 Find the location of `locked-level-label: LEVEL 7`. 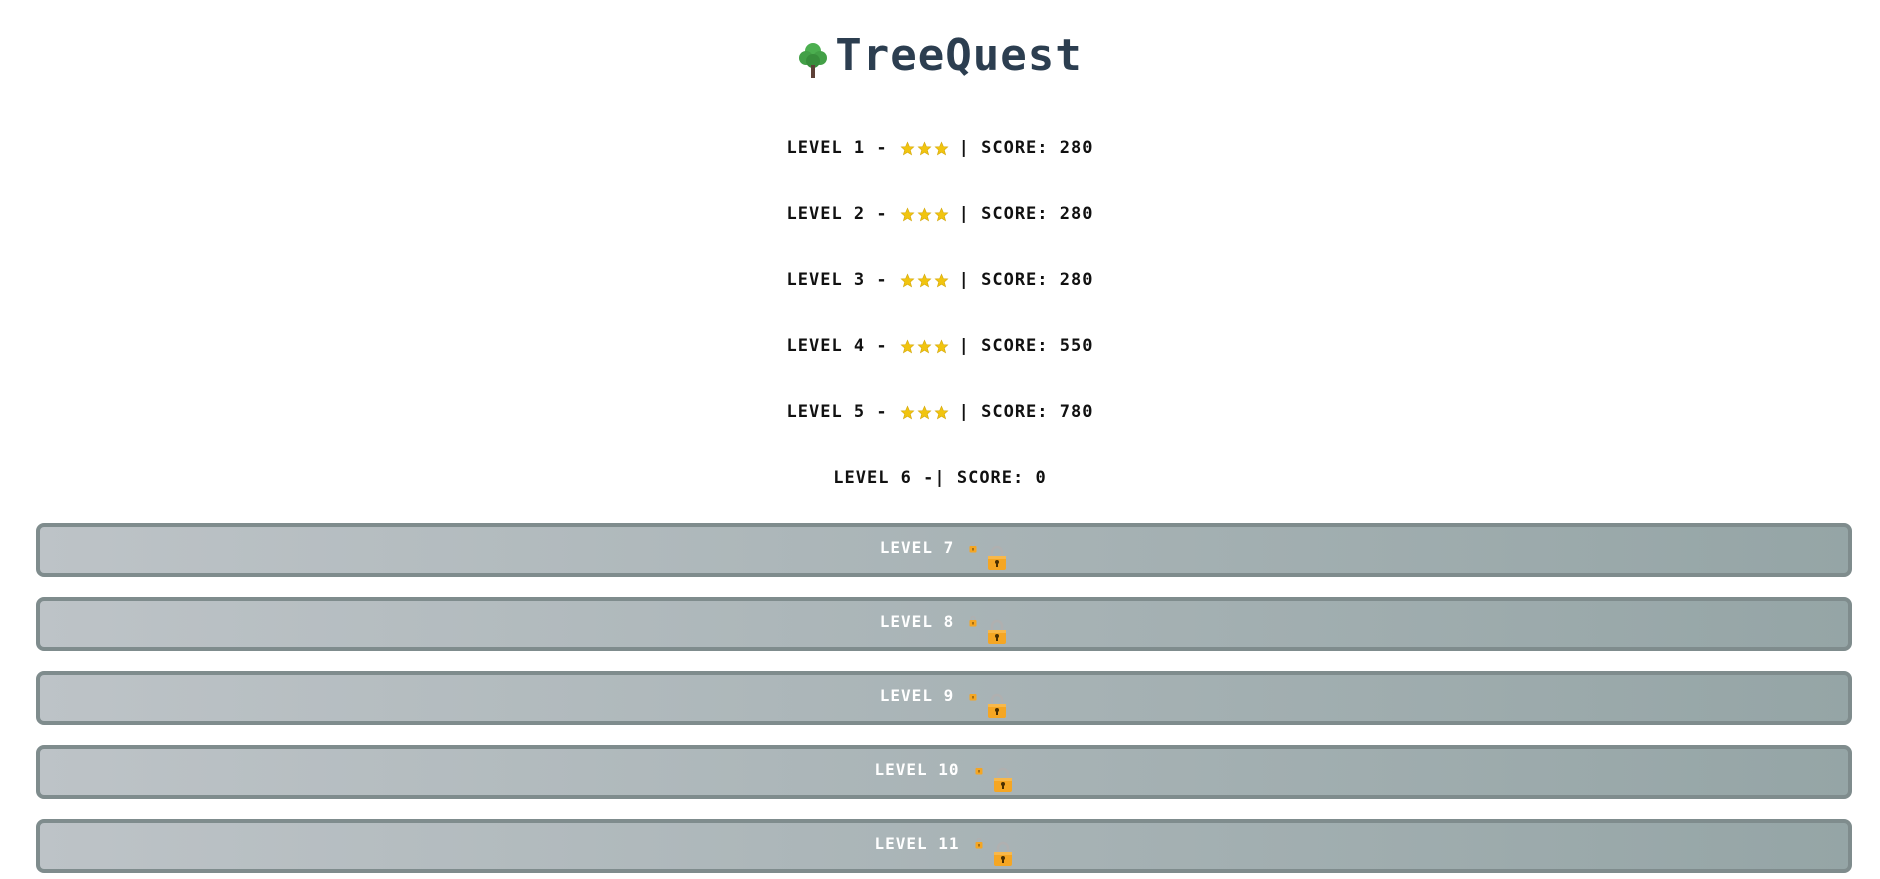

locked-level-label: LEVEL 7 is located at coordinates (917, 547).